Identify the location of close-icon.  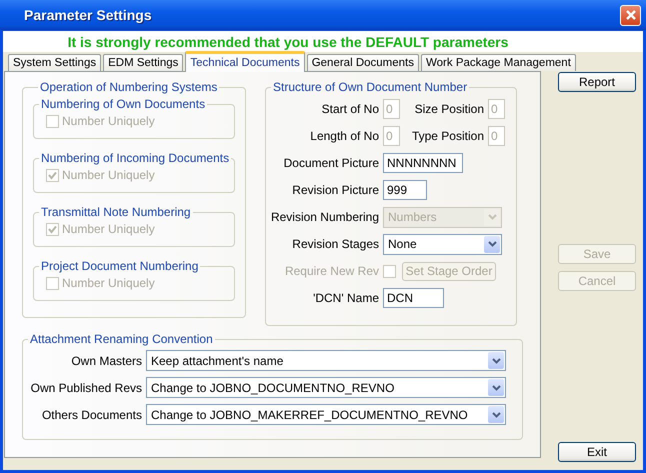
(630, 15).